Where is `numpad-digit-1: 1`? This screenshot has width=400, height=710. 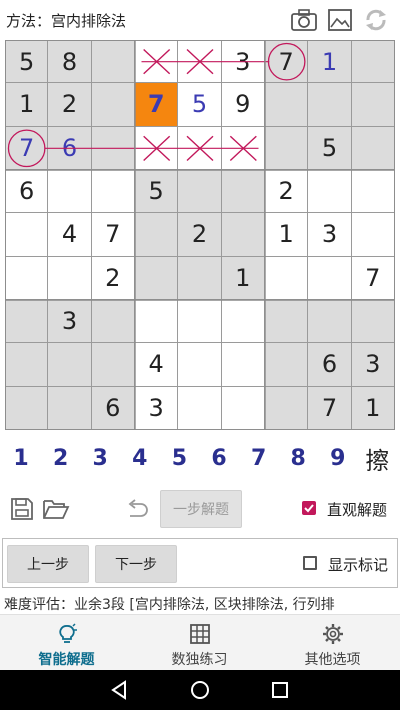 numpad-digit-1: 1 is located at coordinates (21, 458).